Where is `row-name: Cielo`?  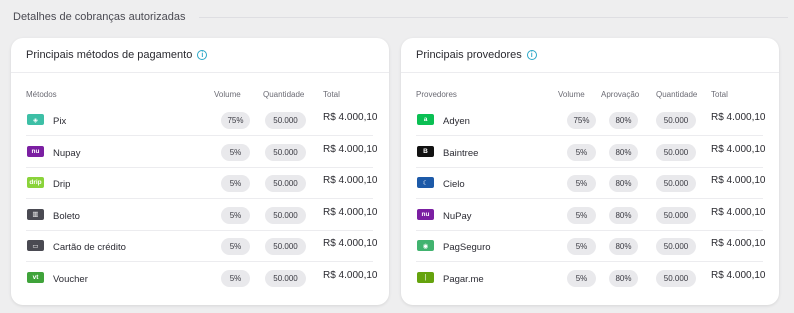 row-name: Cielo is located at coordinates (454, 184).